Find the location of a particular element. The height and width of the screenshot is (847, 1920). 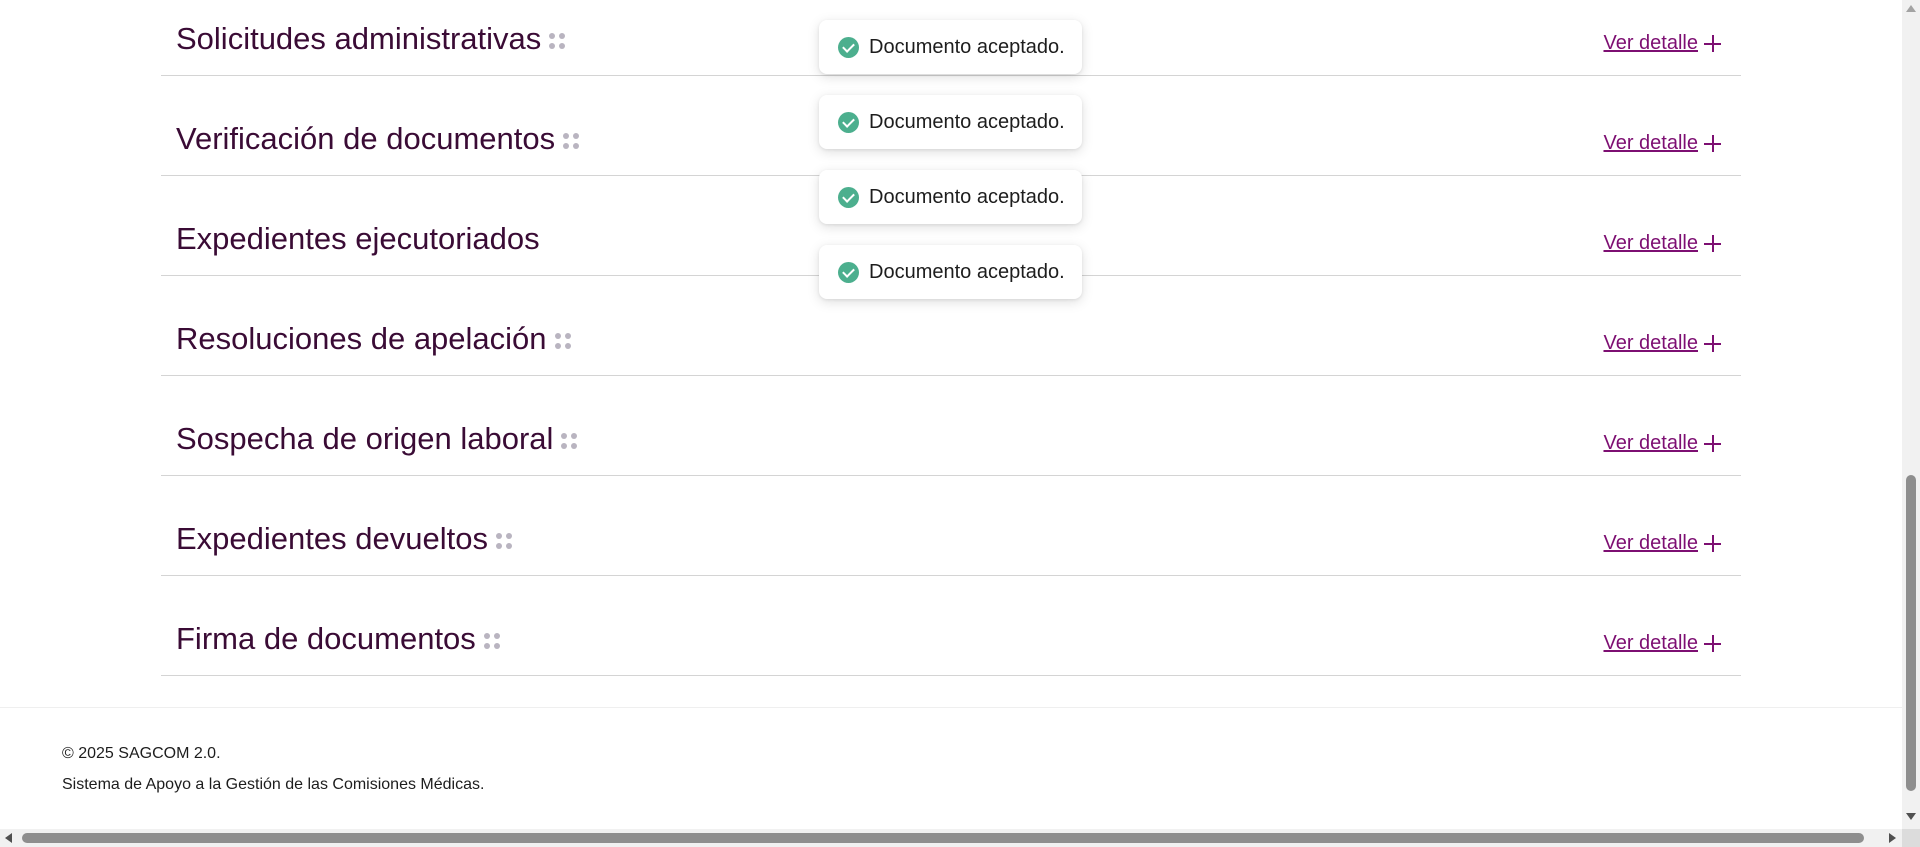

horizontal-scrollbar is located at coordinates (951, 838).